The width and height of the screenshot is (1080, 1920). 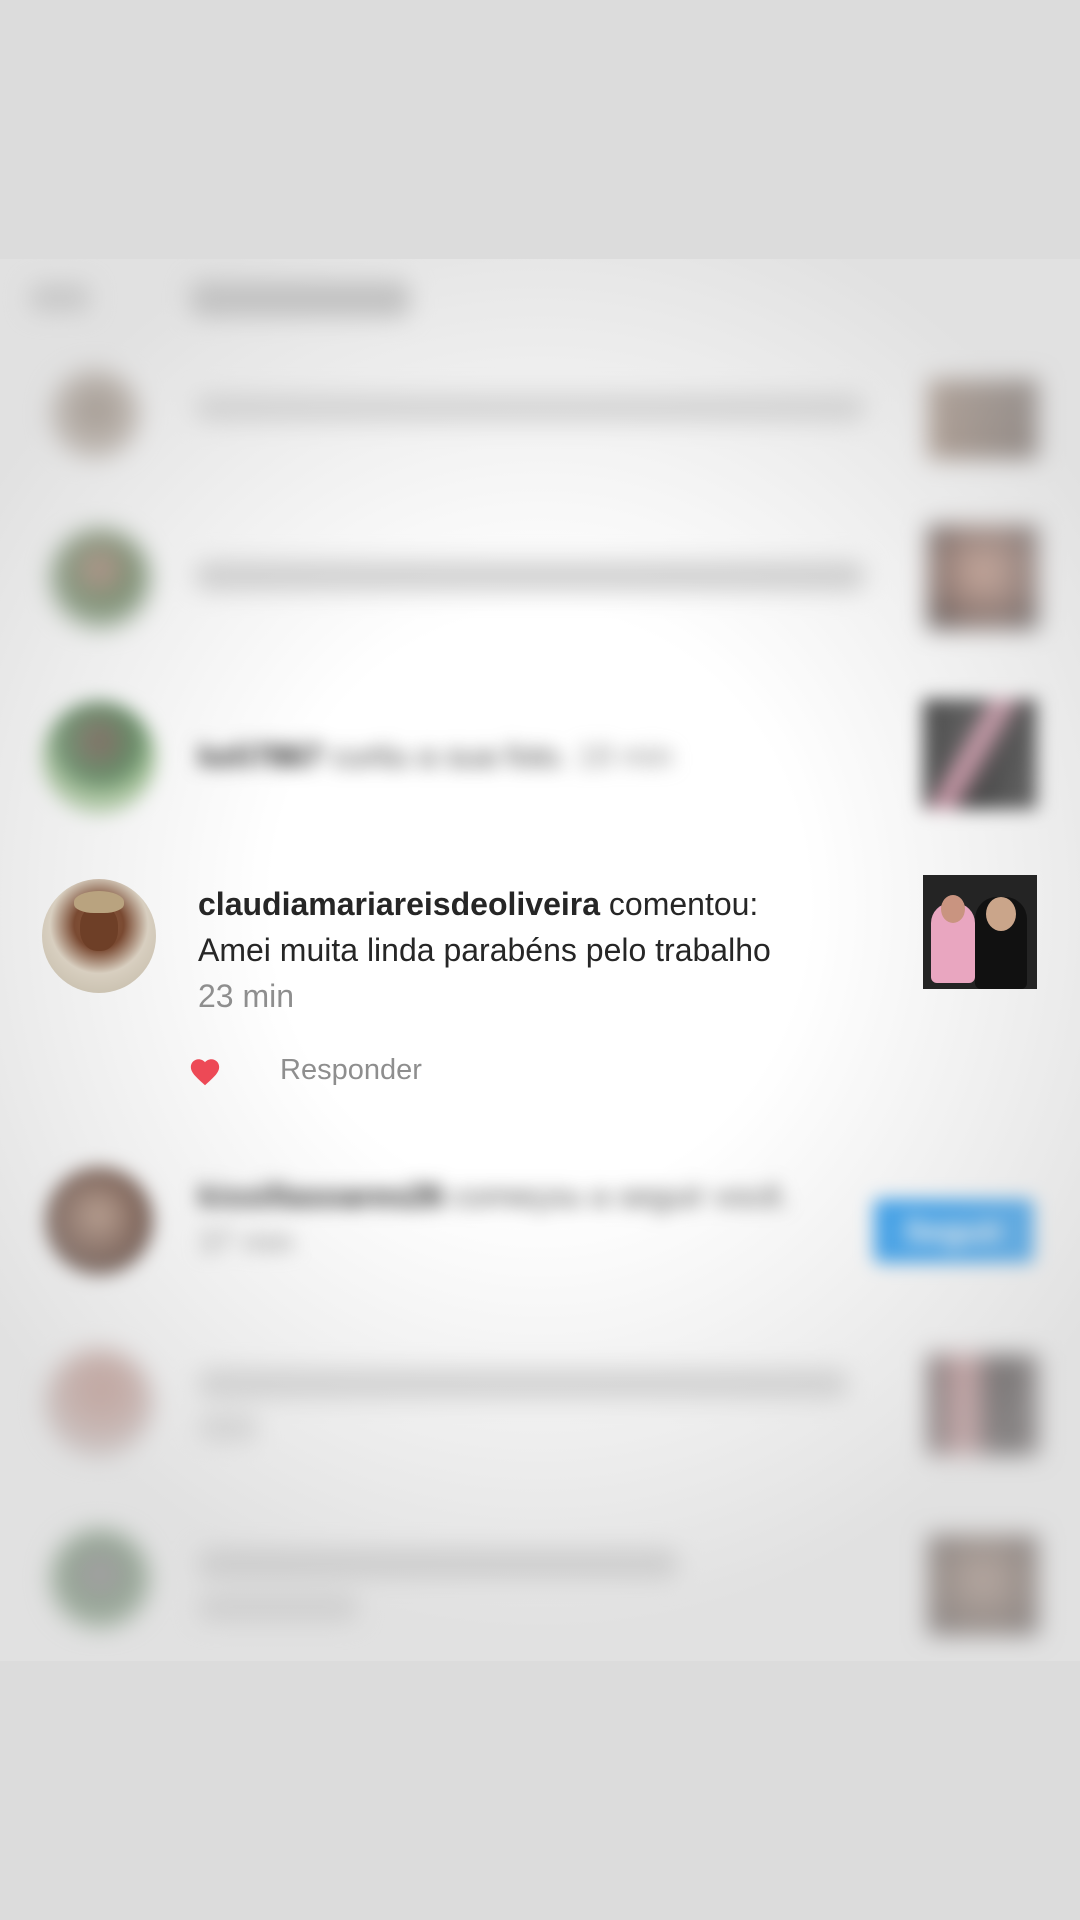 What do you see at coordinates (300, 299) in the screenshot?
I see `header-title` at bounding box center [300, 299].